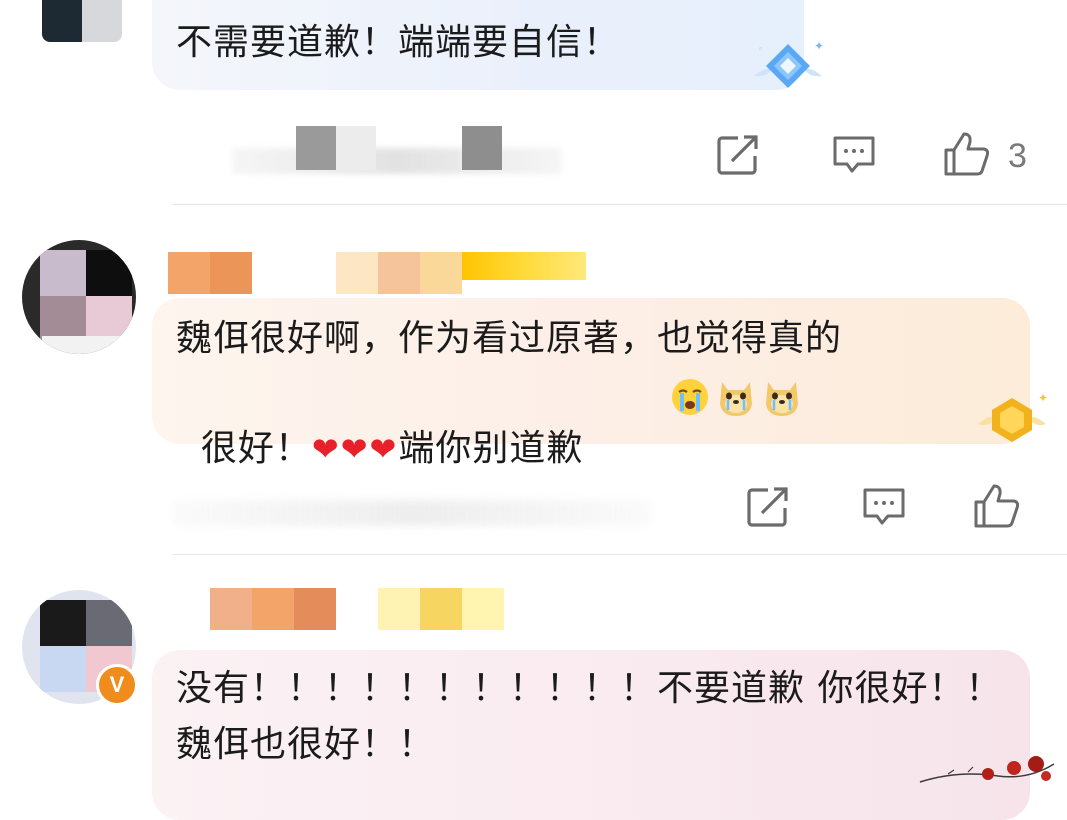 The image size is (1067, 820). What do you see at coordinates (398, 42) in the screenshot?
I see `comment-text: 不需要道歉！端端要自信！` at bounding box center [398, 42].